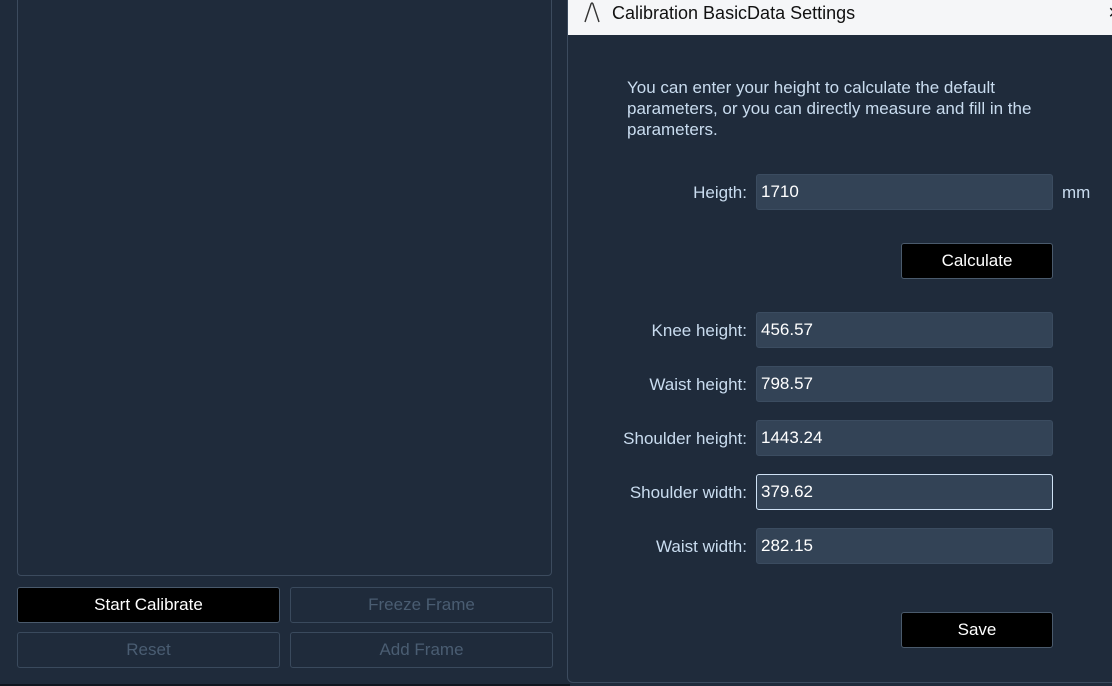 The height and width of the screenshot is (686, 1112). I want to click on shoulder-width-label: Shoulder width:, so click(688, 492).